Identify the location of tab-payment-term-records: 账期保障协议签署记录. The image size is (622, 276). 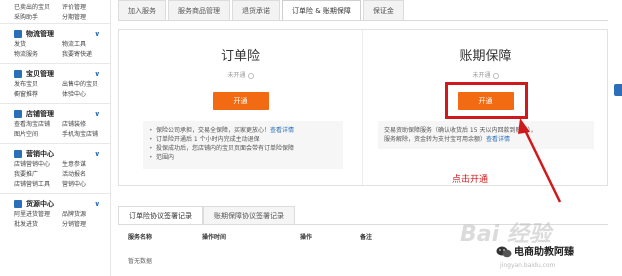
(249, 215).